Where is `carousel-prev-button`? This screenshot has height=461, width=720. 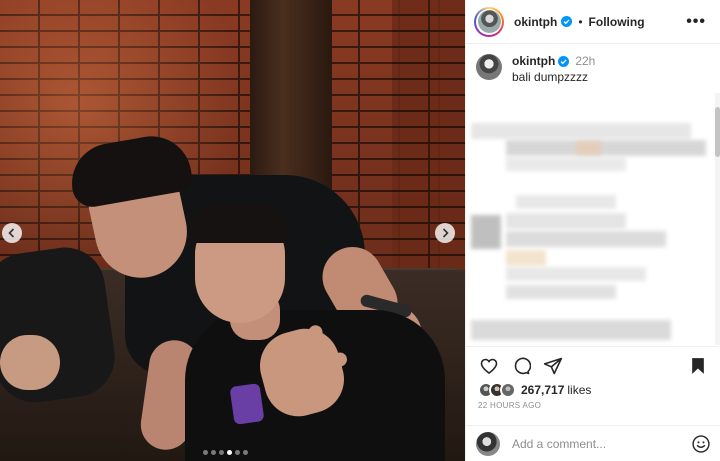 carousel-prev-button is located at coordinates (12, 233).